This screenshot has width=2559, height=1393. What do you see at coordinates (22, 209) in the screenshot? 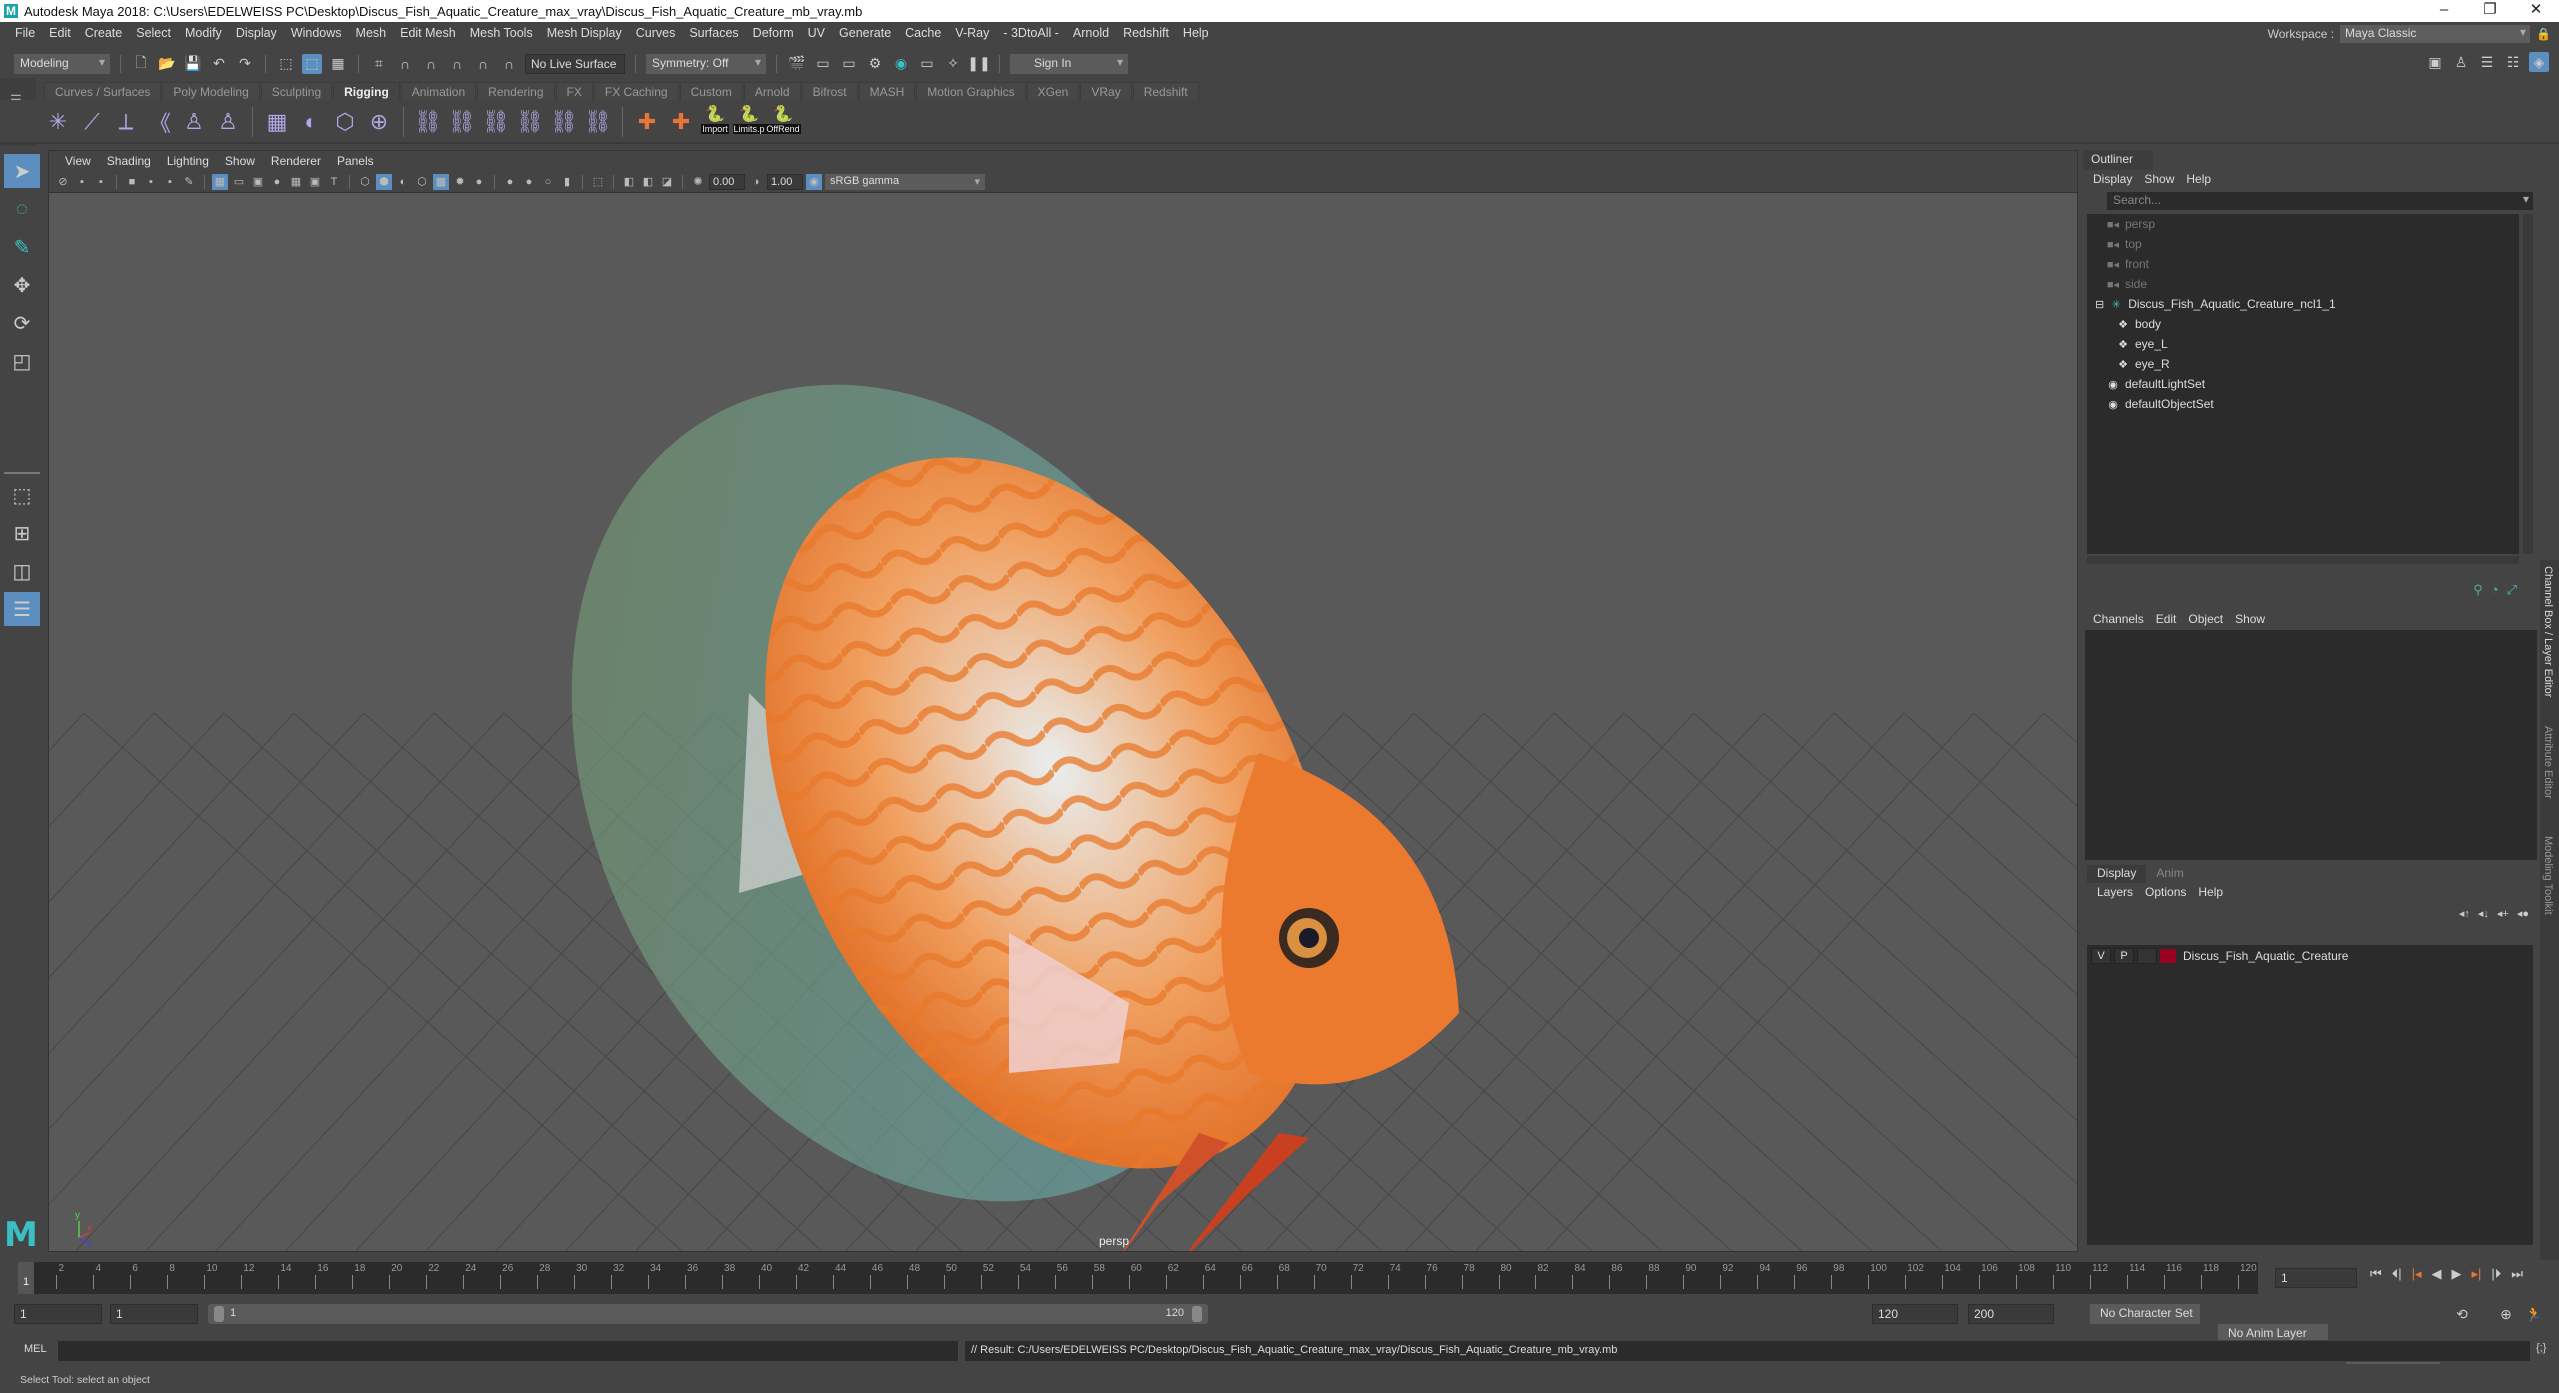
I see `lasso-tool-icon: ◌` at bounding box center [22, 209].